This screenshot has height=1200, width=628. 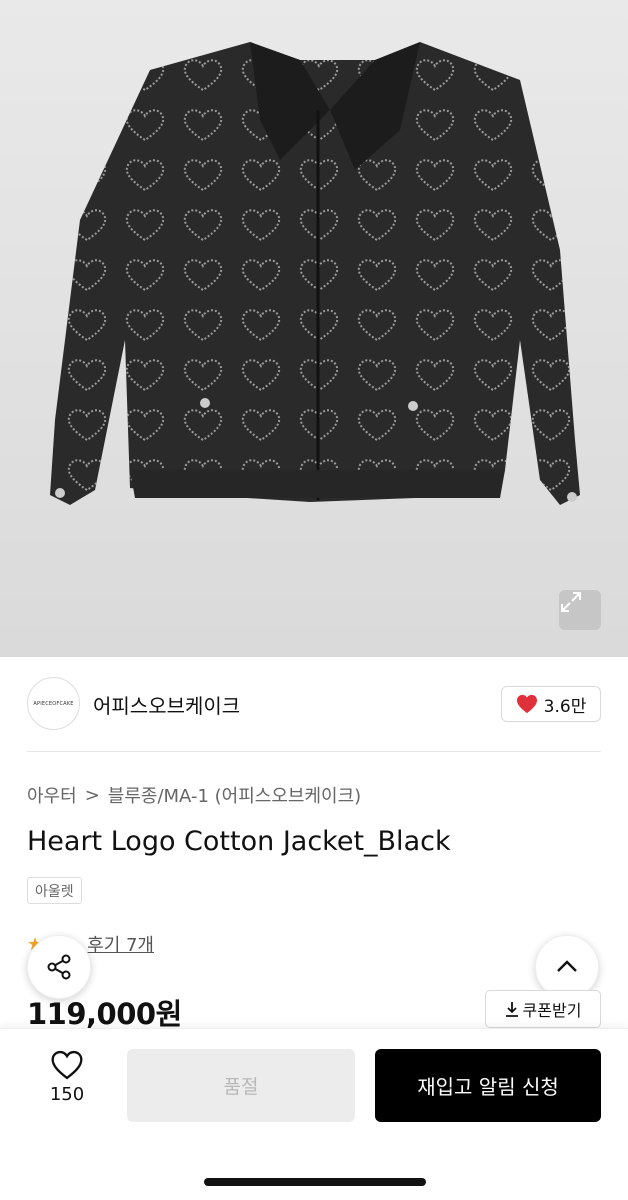 What do you see at coordinates (54, 890) in the screenshot?
I see `outlet-tag: 아울렛` at bounding box center [54, 890].